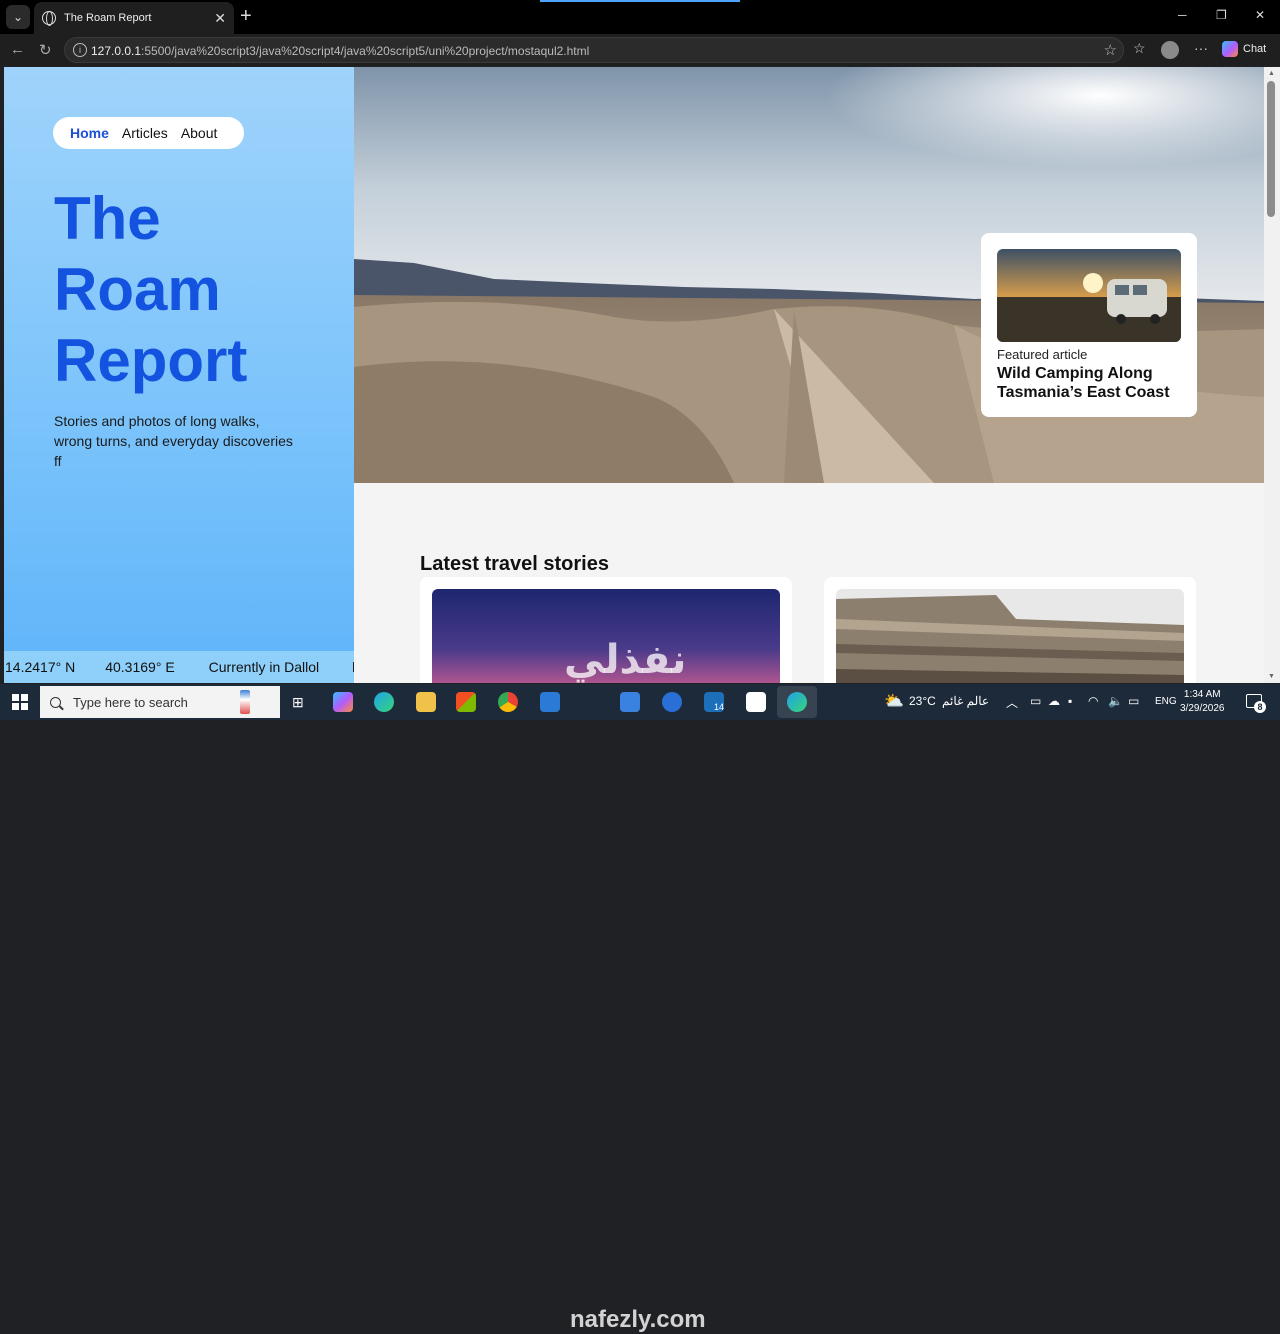 This screenshot has width=1280, height=1334. Describe the element at coordinates (1089, 295) in the screenshot. I see `featured-article-image` at that location.